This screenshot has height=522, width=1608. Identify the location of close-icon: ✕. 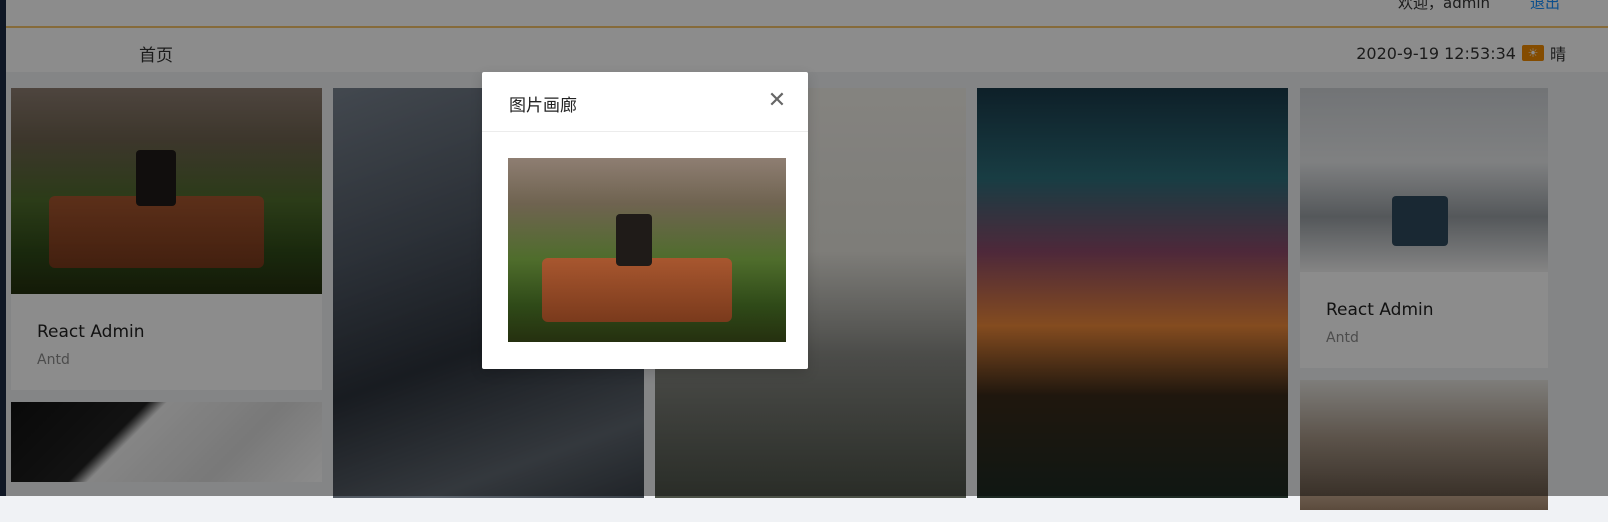
(777, 101).